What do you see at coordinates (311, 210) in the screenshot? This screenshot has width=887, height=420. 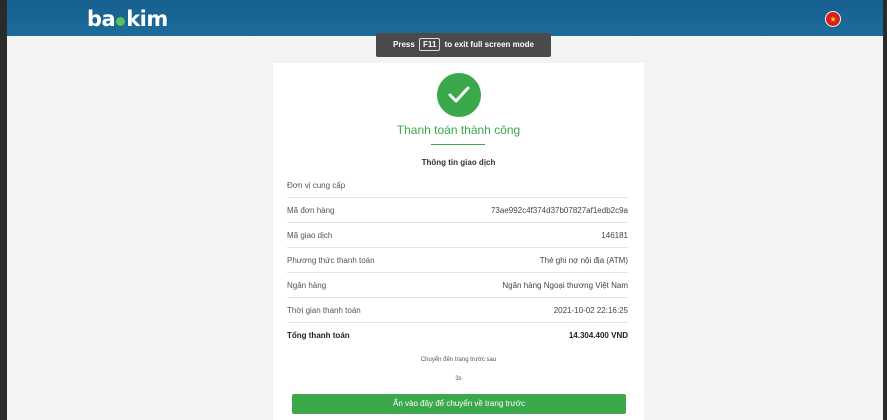 I see `order-id-label: Mã đơn hàng` at bounding box center [311, 210].